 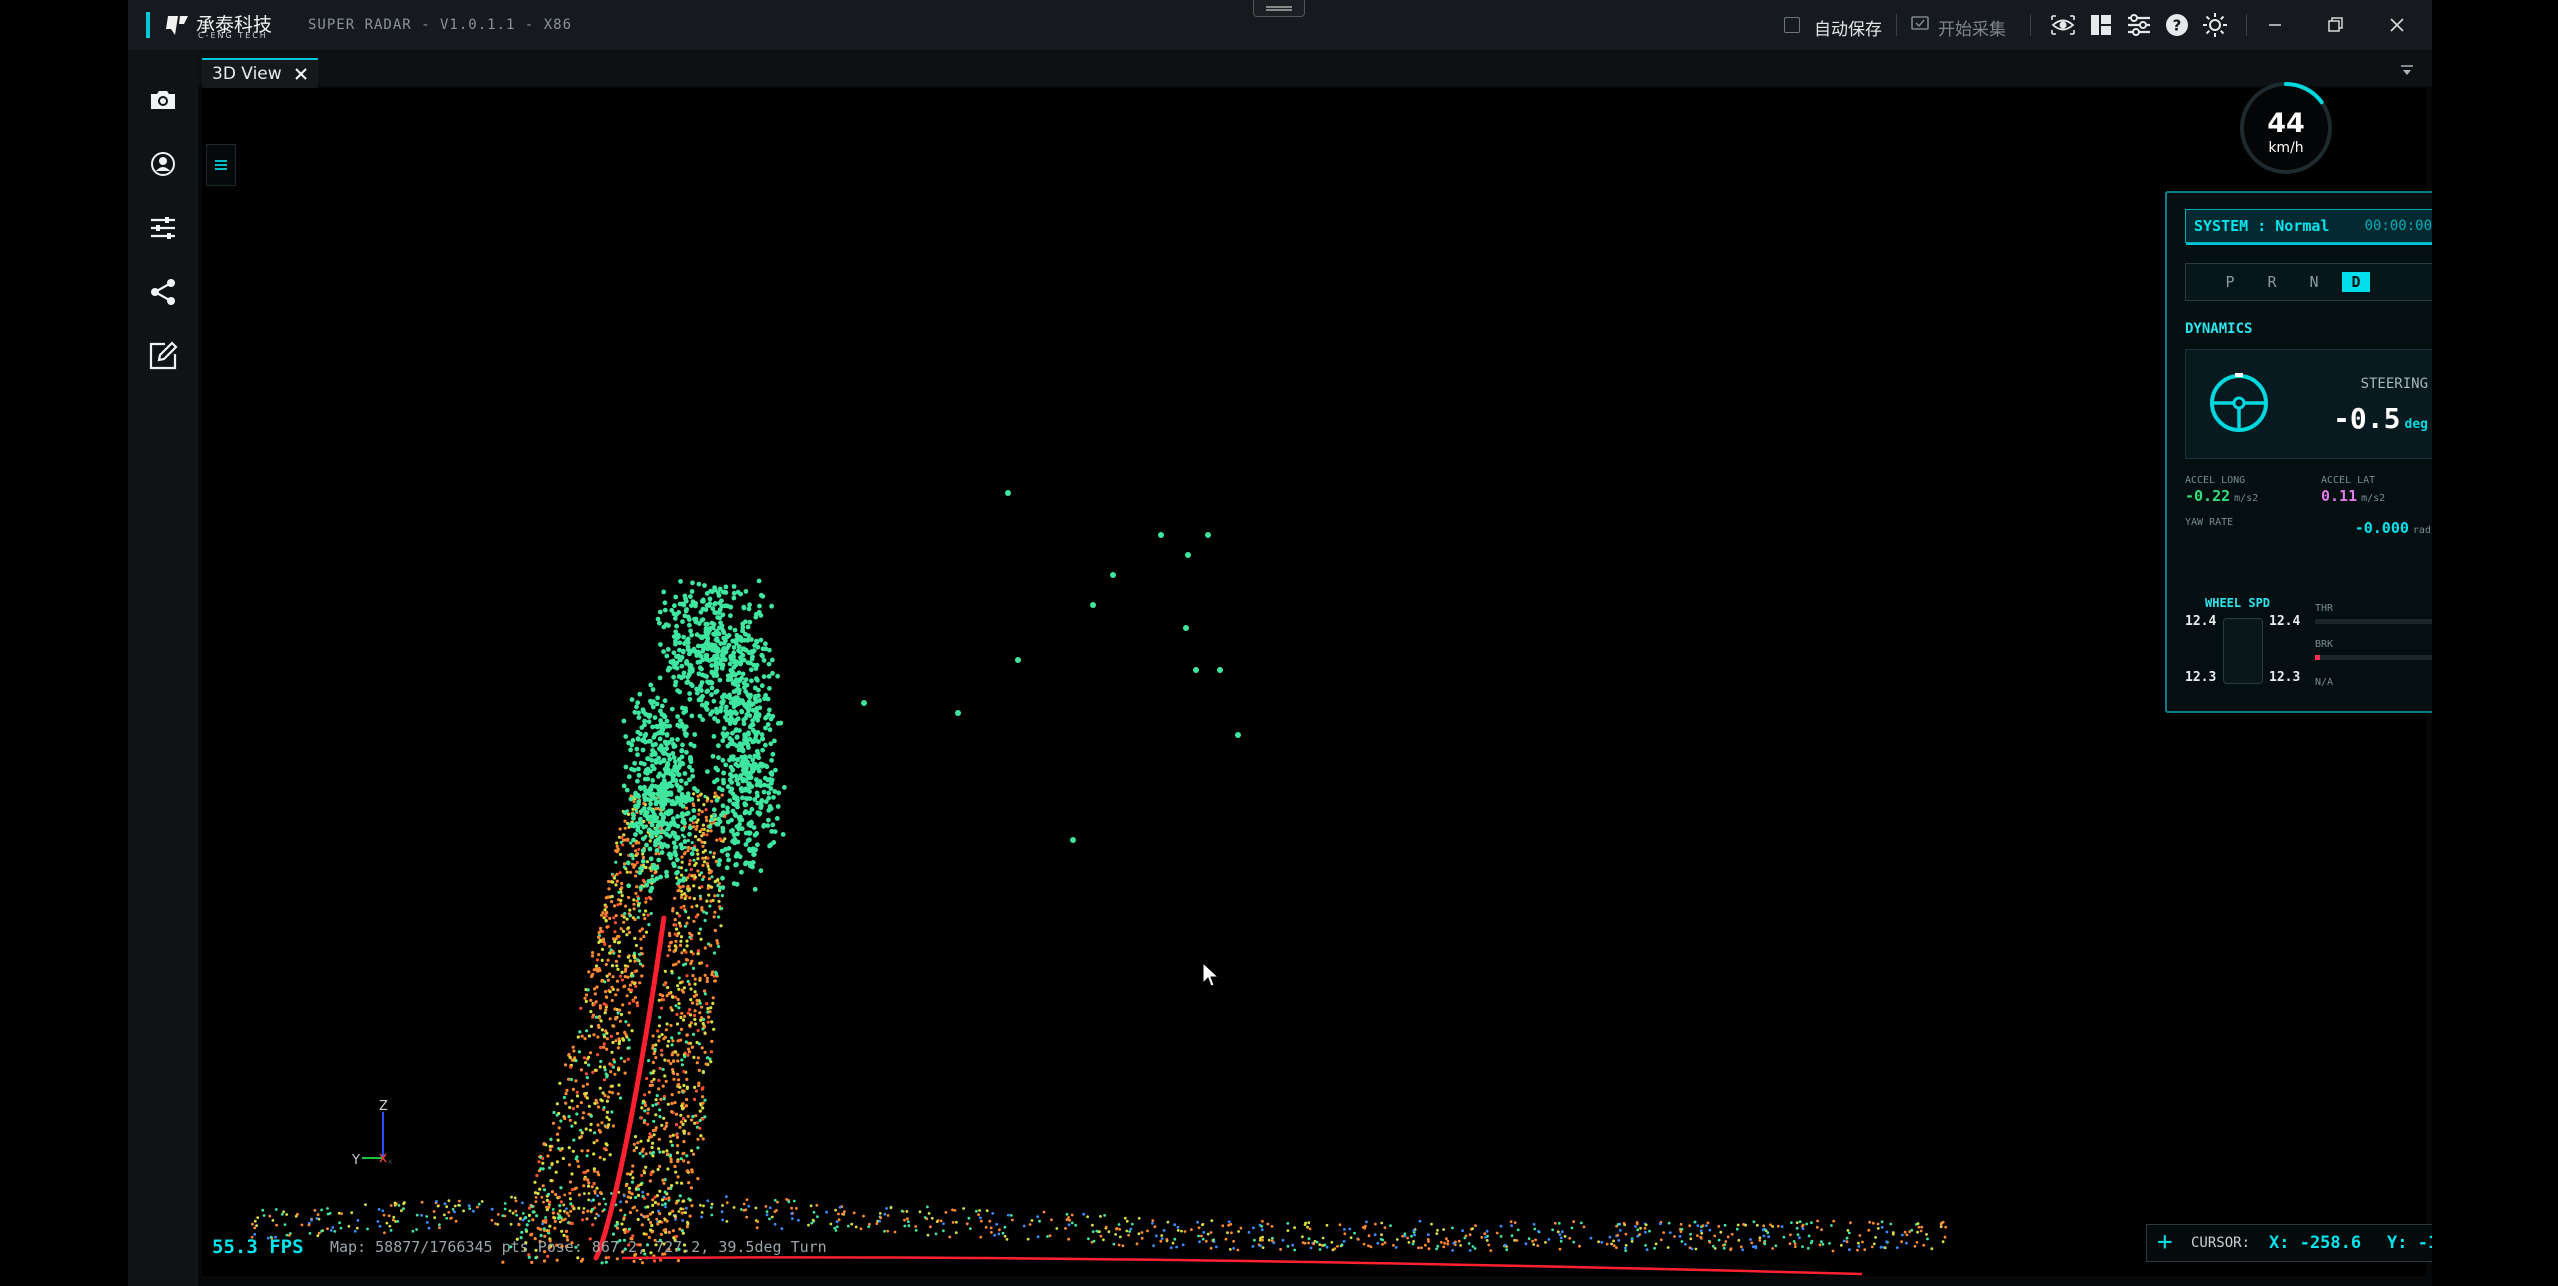 I want to click on hamburger-button, so click(x=221, y=165).